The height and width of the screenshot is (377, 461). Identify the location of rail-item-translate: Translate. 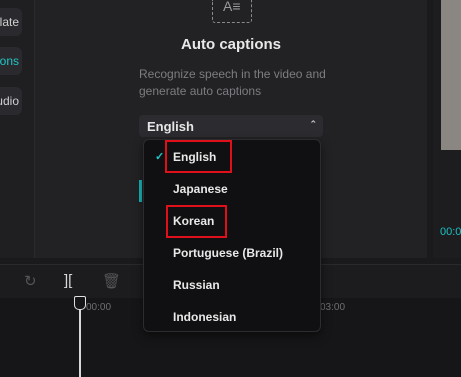
(11, 22).